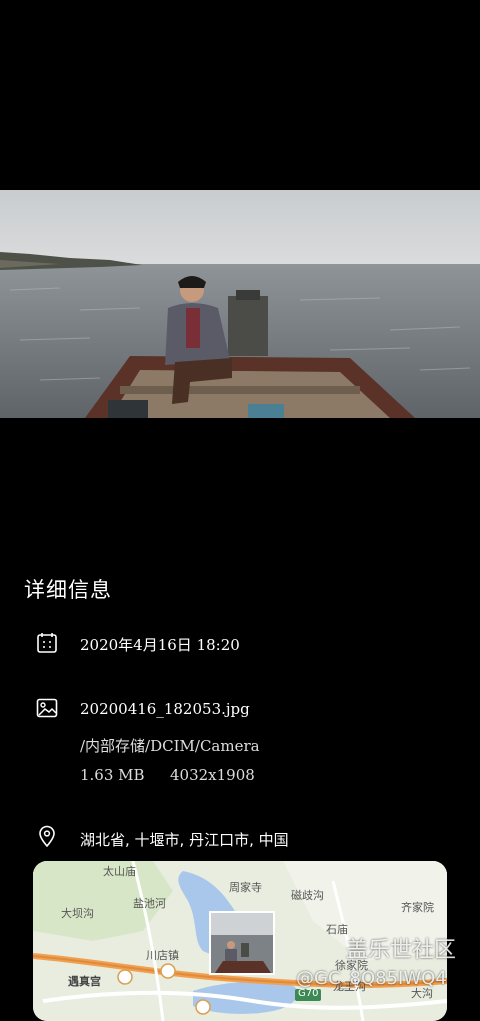 The image size is (480, 1021). I want to click on map-label: 磁歧沟, so click(307, 895).